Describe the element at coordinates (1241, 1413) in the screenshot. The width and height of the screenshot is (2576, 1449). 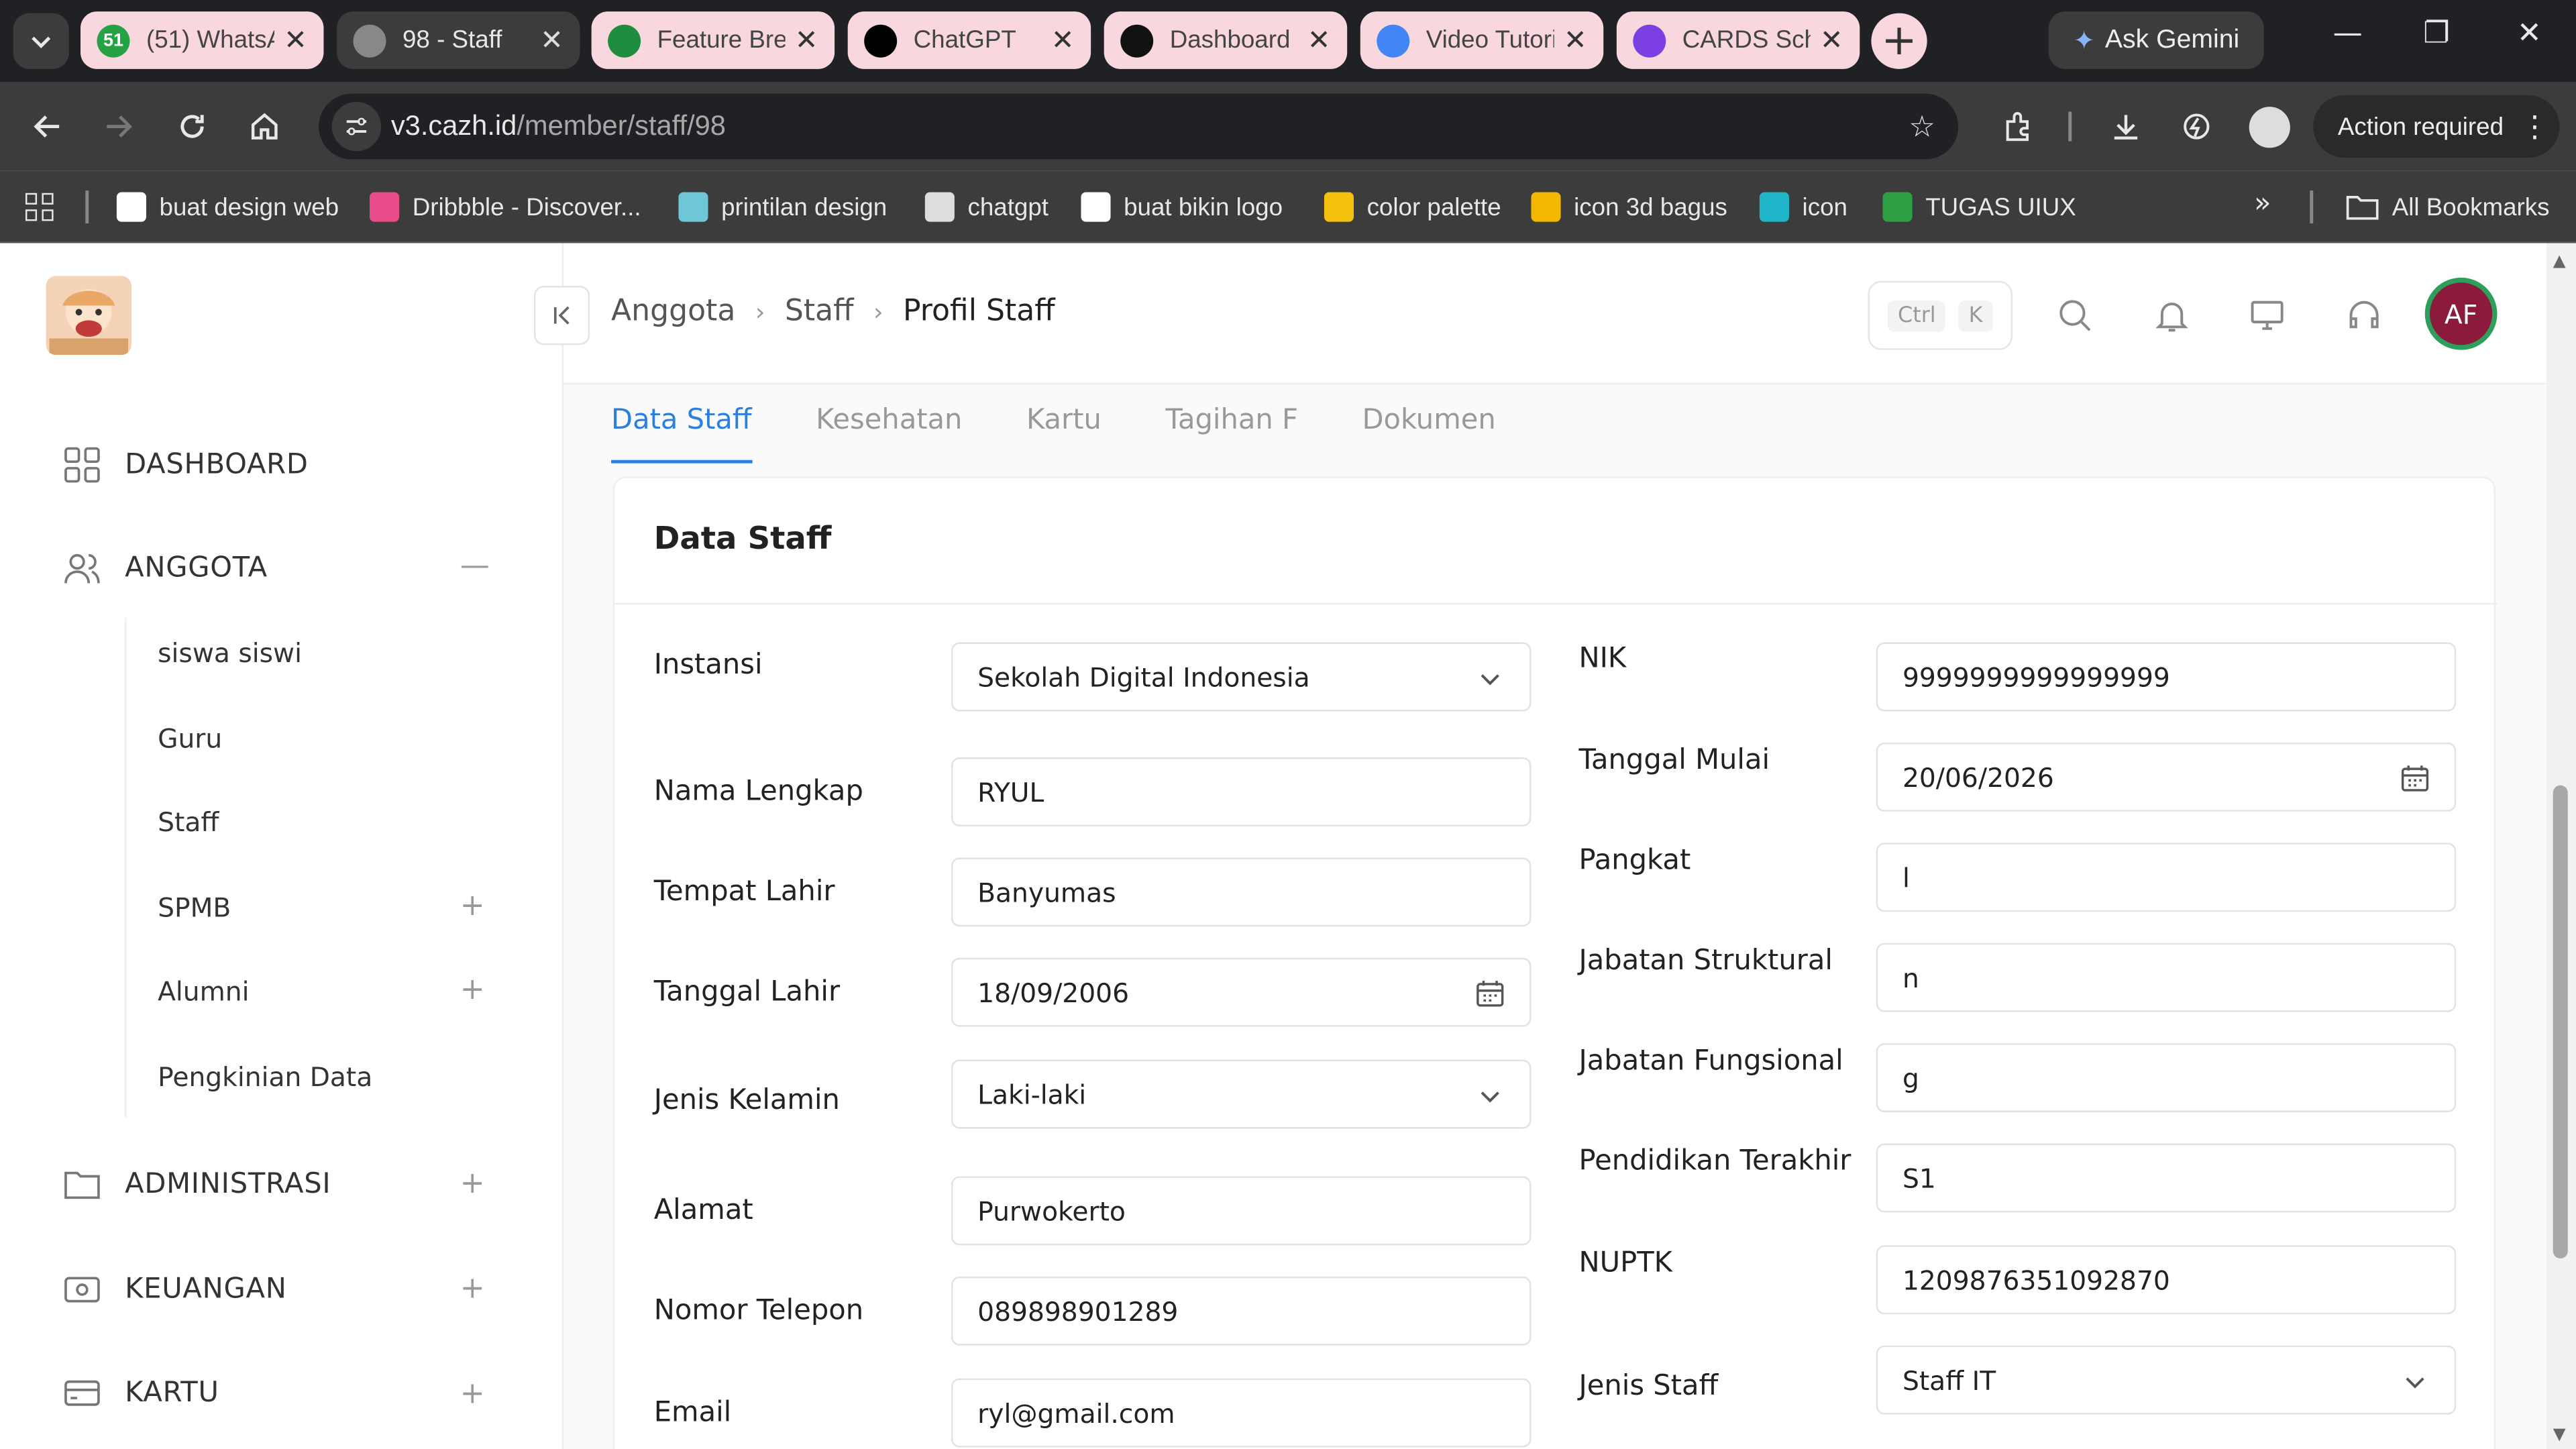
I see `text-field: ryl@gmail.com` at that location.